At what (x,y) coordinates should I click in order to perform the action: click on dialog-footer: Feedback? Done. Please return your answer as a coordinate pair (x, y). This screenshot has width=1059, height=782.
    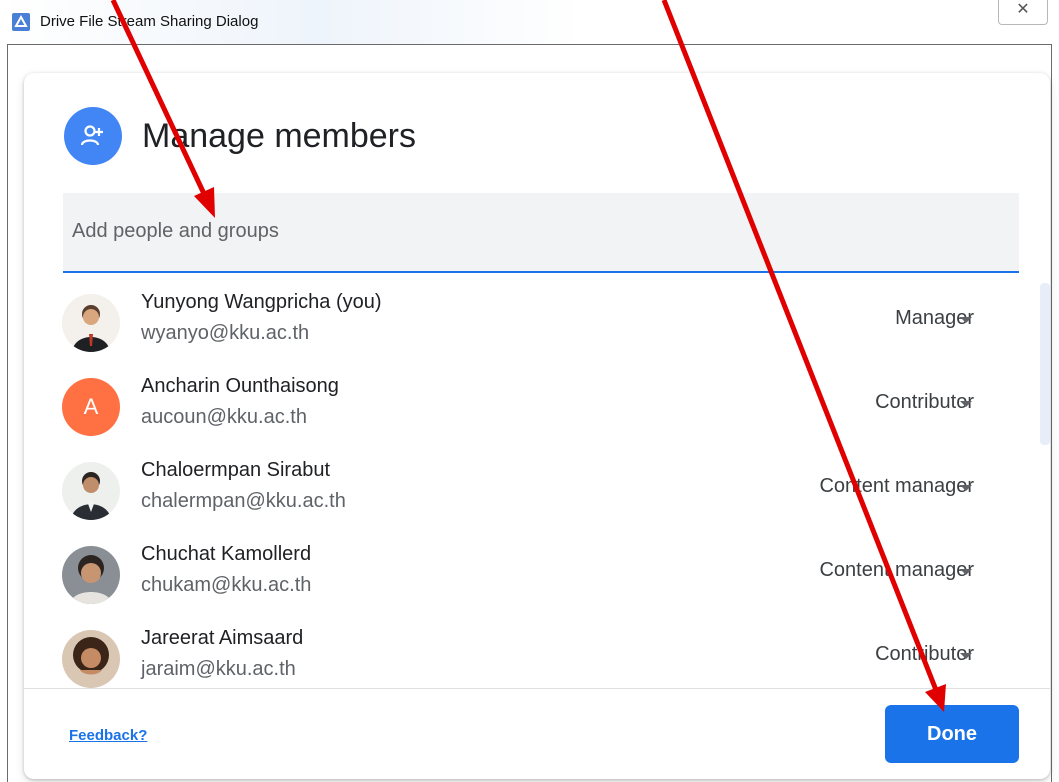
    Looking at the image, I should click on (537, 734).